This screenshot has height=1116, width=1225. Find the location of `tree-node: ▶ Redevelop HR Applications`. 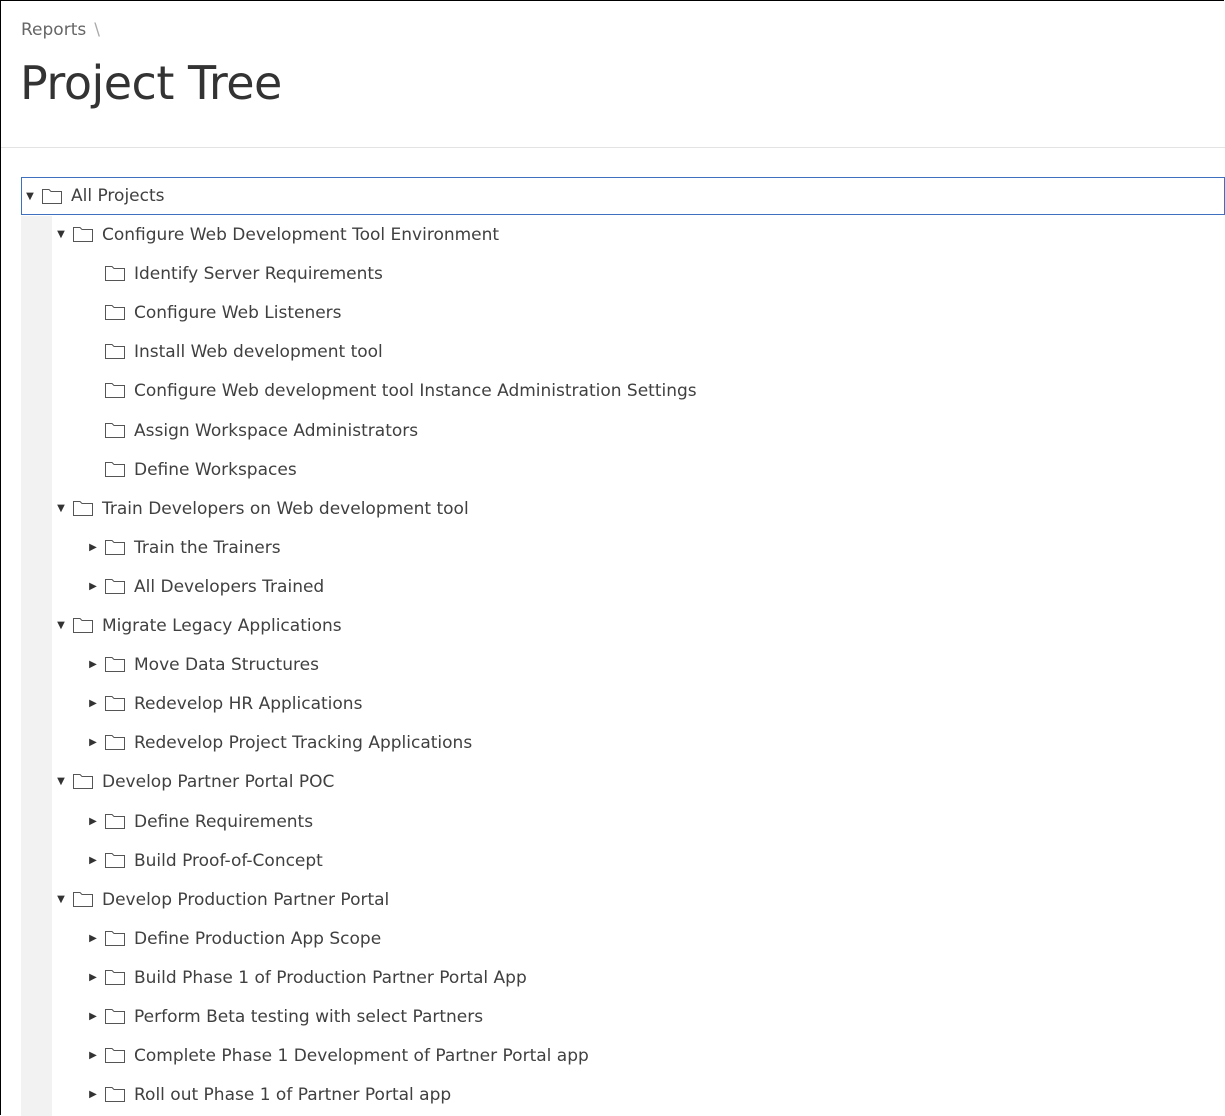

tree-node: ▶ Redevelop HR Applications is located at coordinates (223, 703).